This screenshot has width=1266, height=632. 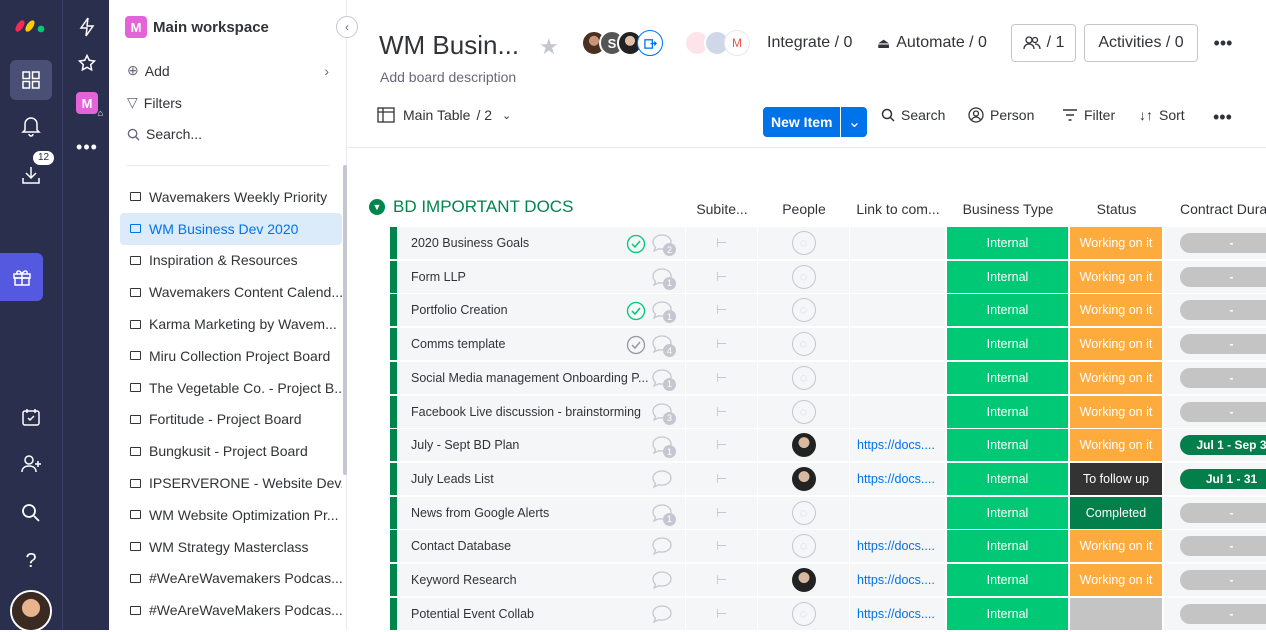 What do you see at coordinates (438, 277) in the screenshot?
I see `item-name: Form LLP` at bounding box center [438, 277].